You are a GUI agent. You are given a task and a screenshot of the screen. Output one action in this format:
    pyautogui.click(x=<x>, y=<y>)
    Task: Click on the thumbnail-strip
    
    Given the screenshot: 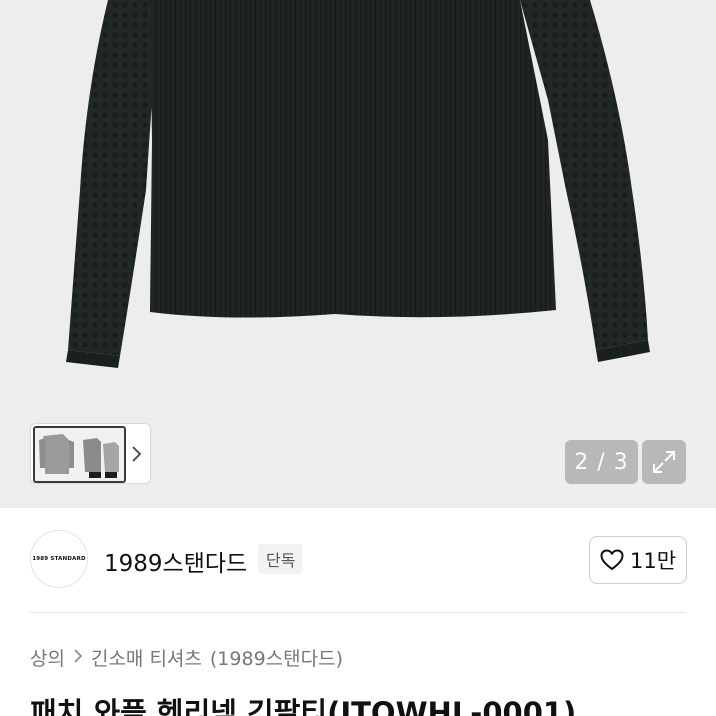 What is the action you would take?
    pyautogui.click(x=90, y=453)
    